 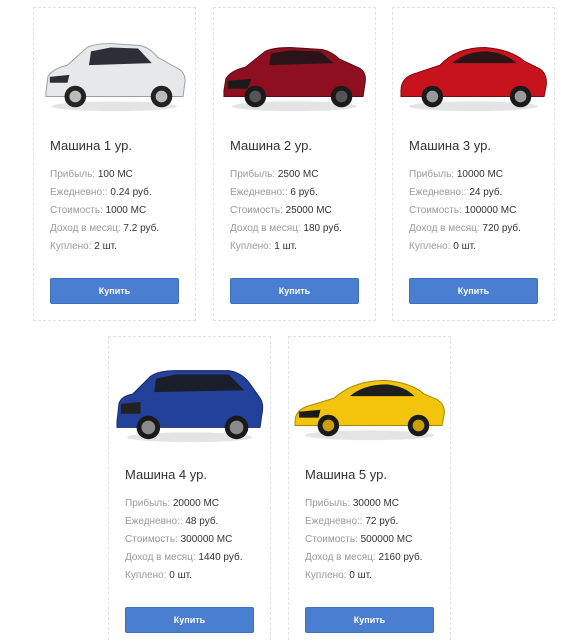 What do you see at coordinates (126, 210) in the screenshot?
I see `cost-value: 1000 МС` at bounding box center [126, 210].